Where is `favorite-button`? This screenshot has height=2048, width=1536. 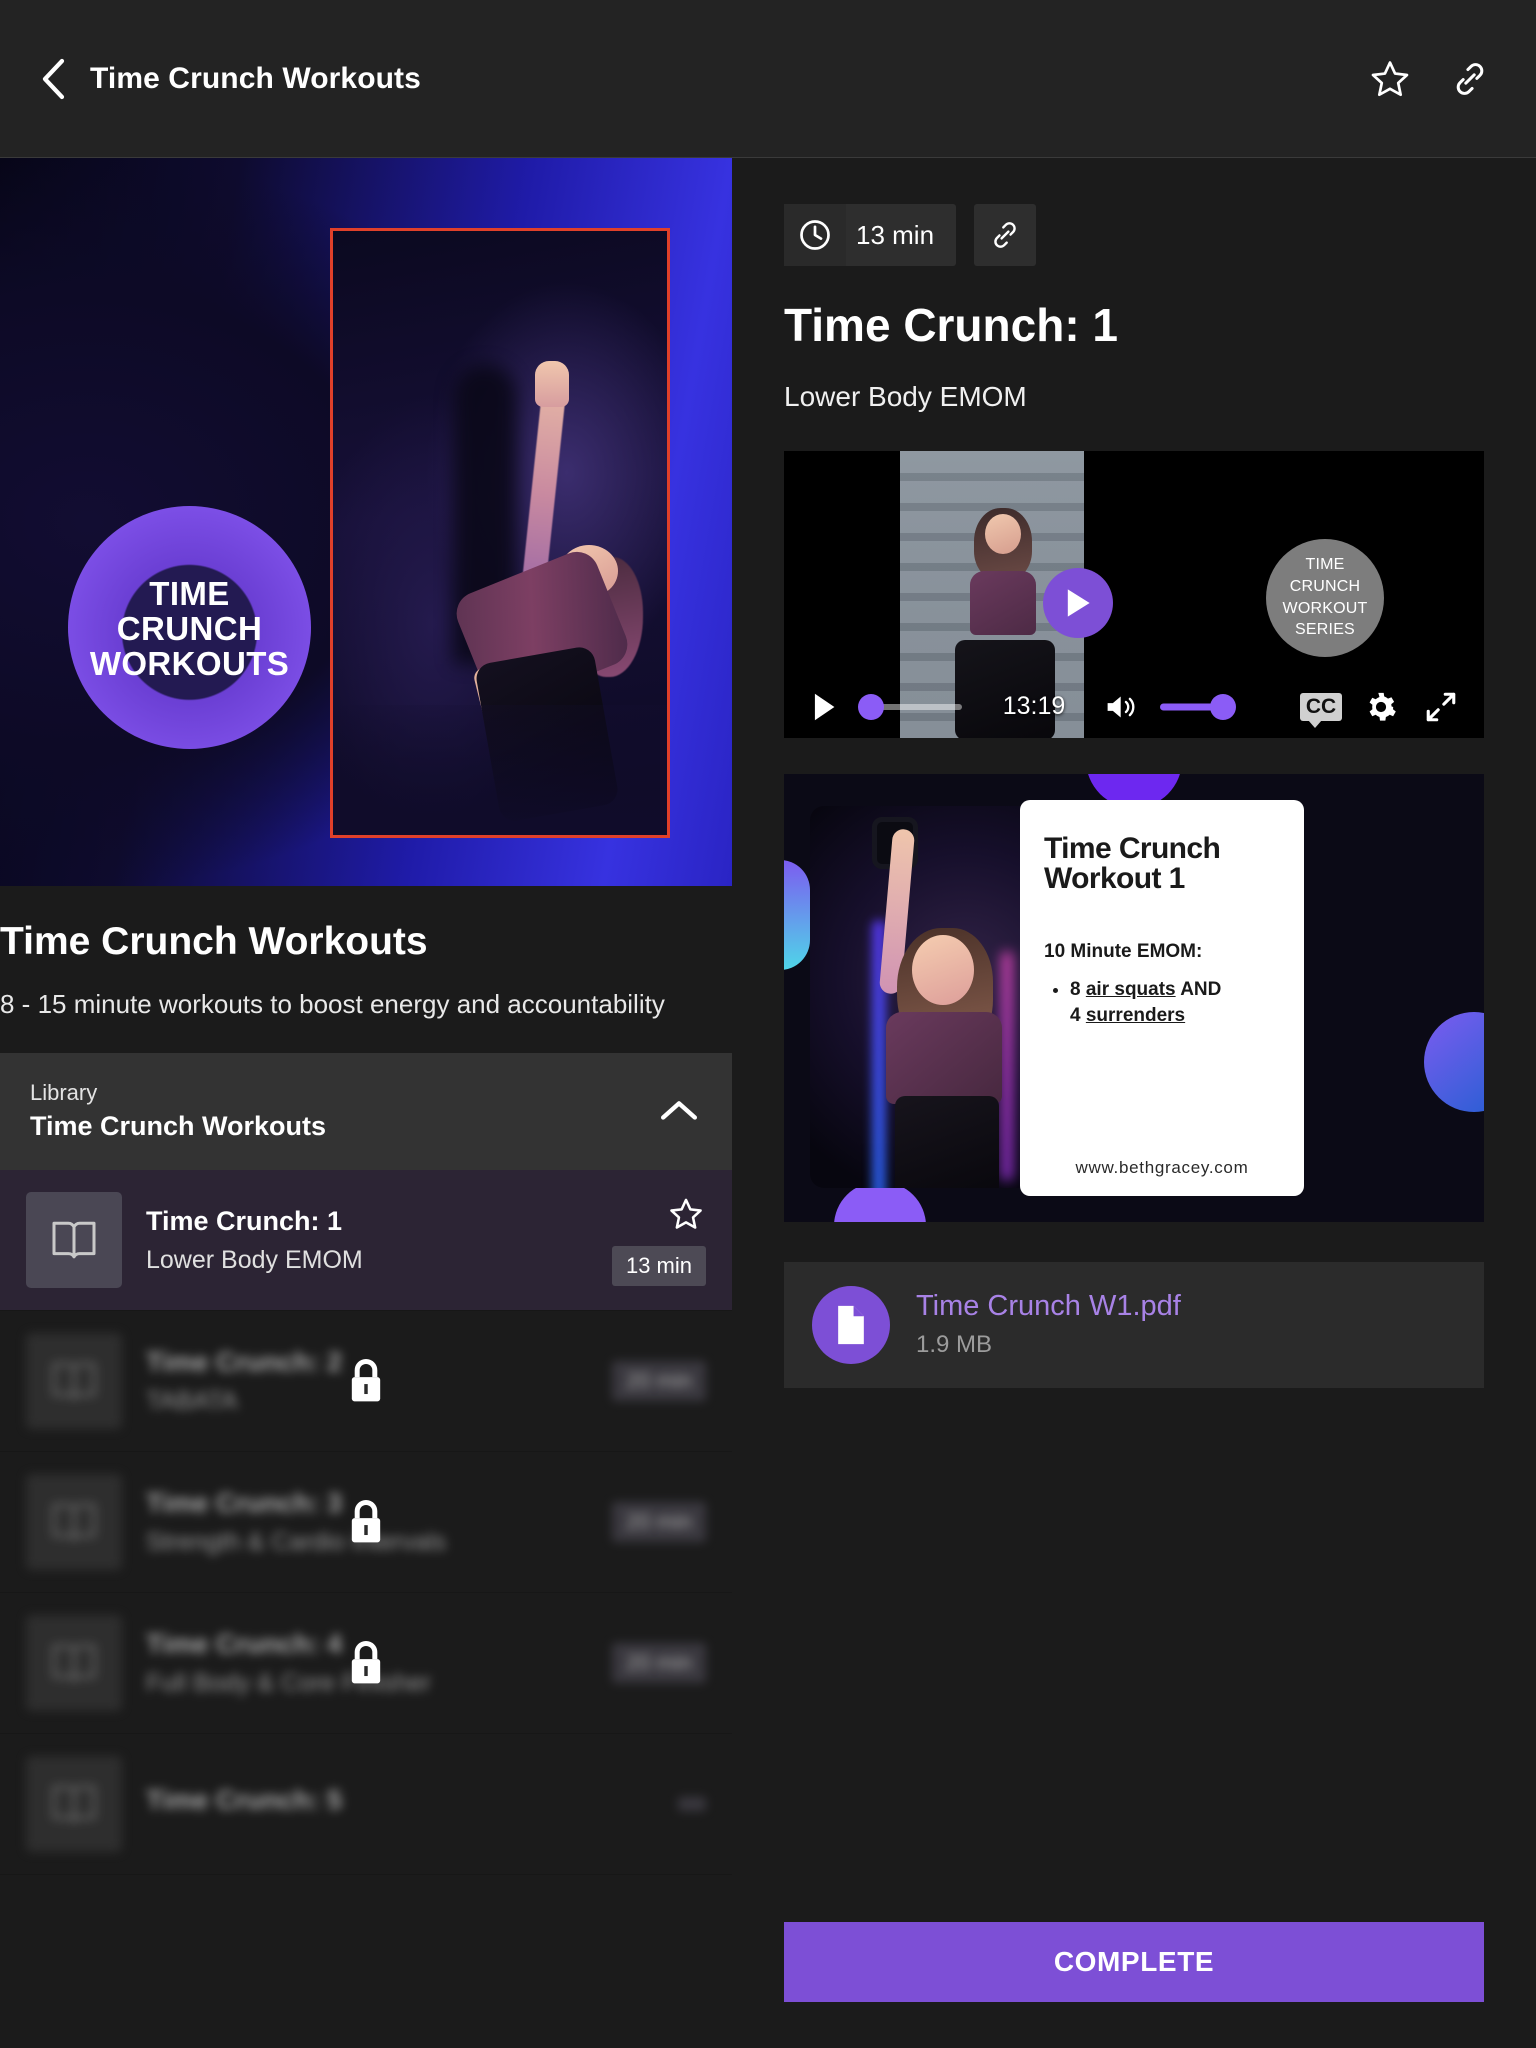
favorite-button is located at coordinates (1390, 79).